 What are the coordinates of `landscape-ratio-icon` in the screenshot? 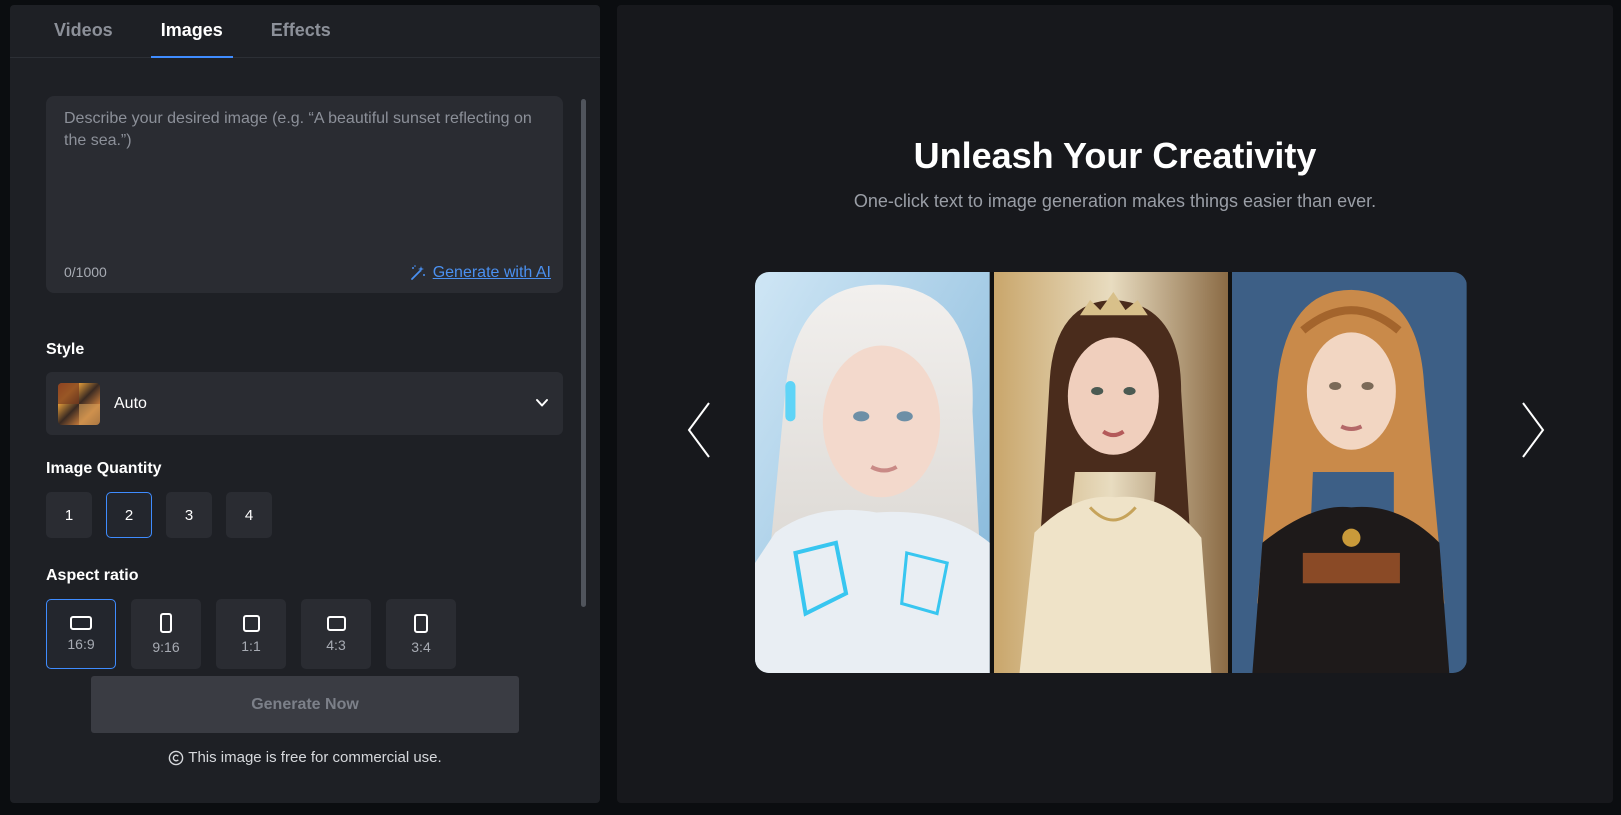 It's located at (81, 623).